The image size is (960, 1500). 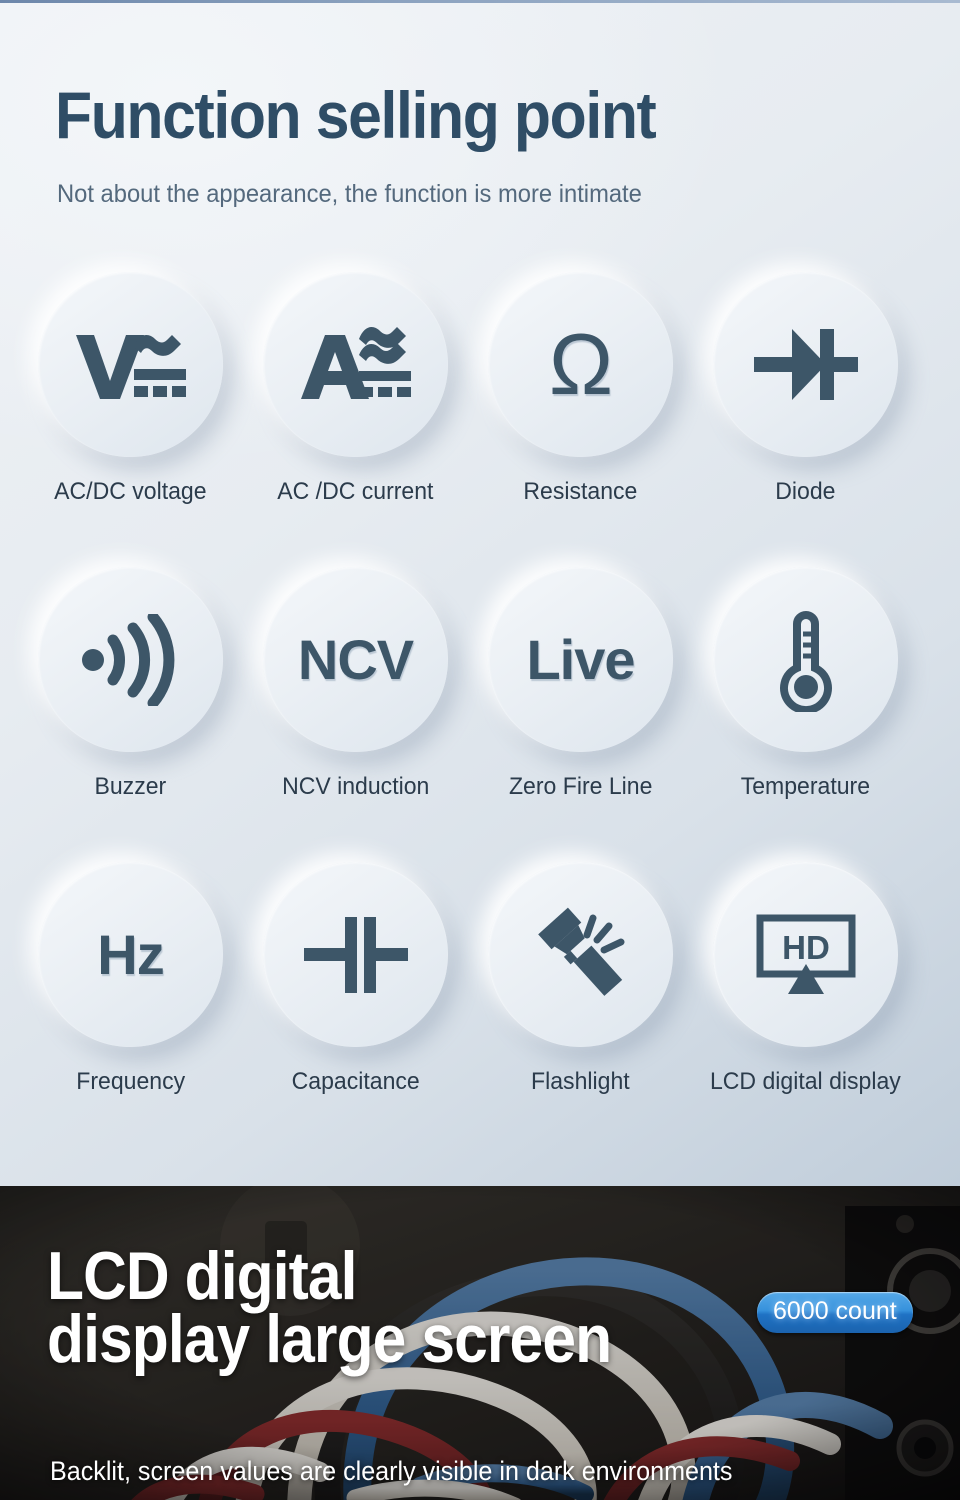 I want to click on live-glyph: Live, so click(x=580, y=659).